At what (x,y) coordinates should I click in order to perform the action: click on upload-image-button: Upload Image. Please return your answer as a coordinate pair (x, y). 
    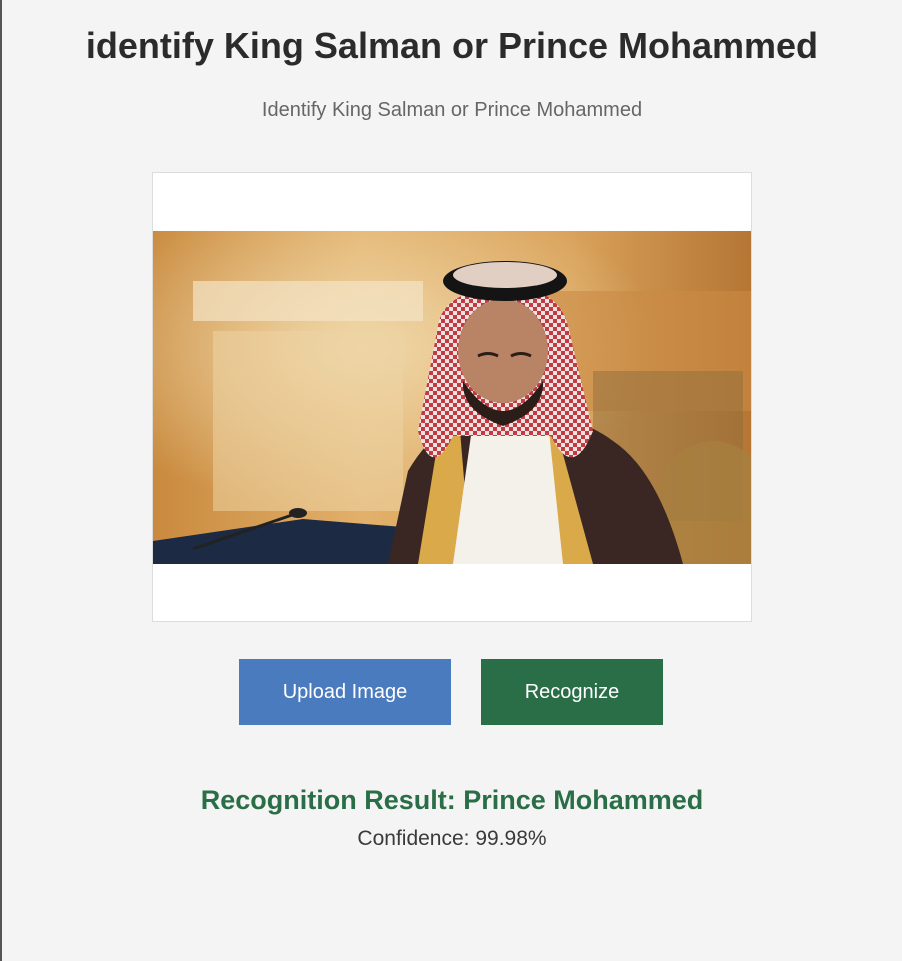
    Looking at the image, I should click on (345, 692).